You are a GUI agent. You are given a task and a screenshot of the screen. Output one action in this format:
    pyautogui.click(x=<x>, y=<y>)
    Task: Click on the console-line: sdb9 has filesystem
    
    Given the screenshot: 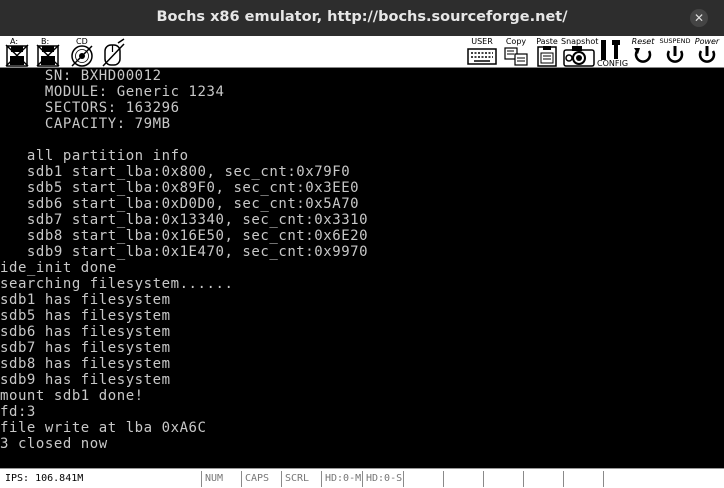 What is the action you would take?
    pyautogui.click(x=85, y=380)
    